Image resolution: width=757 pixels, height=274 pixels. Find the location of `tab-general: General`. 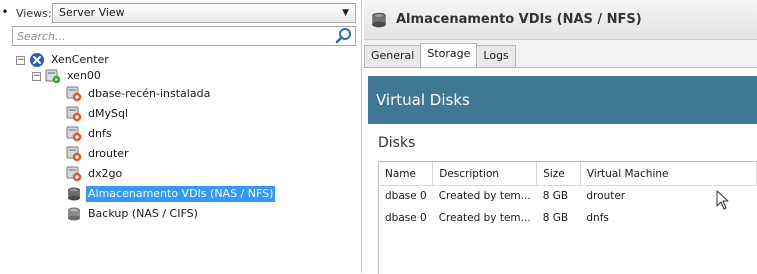

tab-general: General is located at coordinates (393, 56).